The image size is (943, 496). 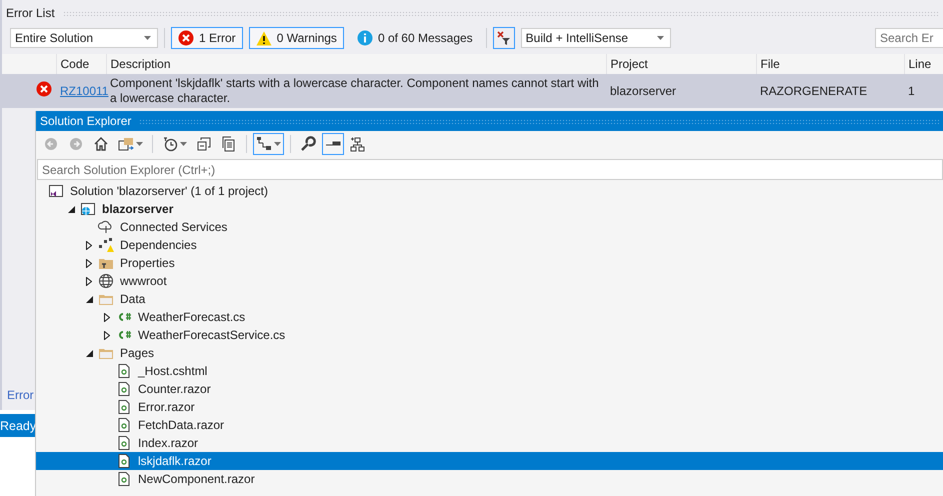 I want to click on clock-icon, so click(x=170, y=144).